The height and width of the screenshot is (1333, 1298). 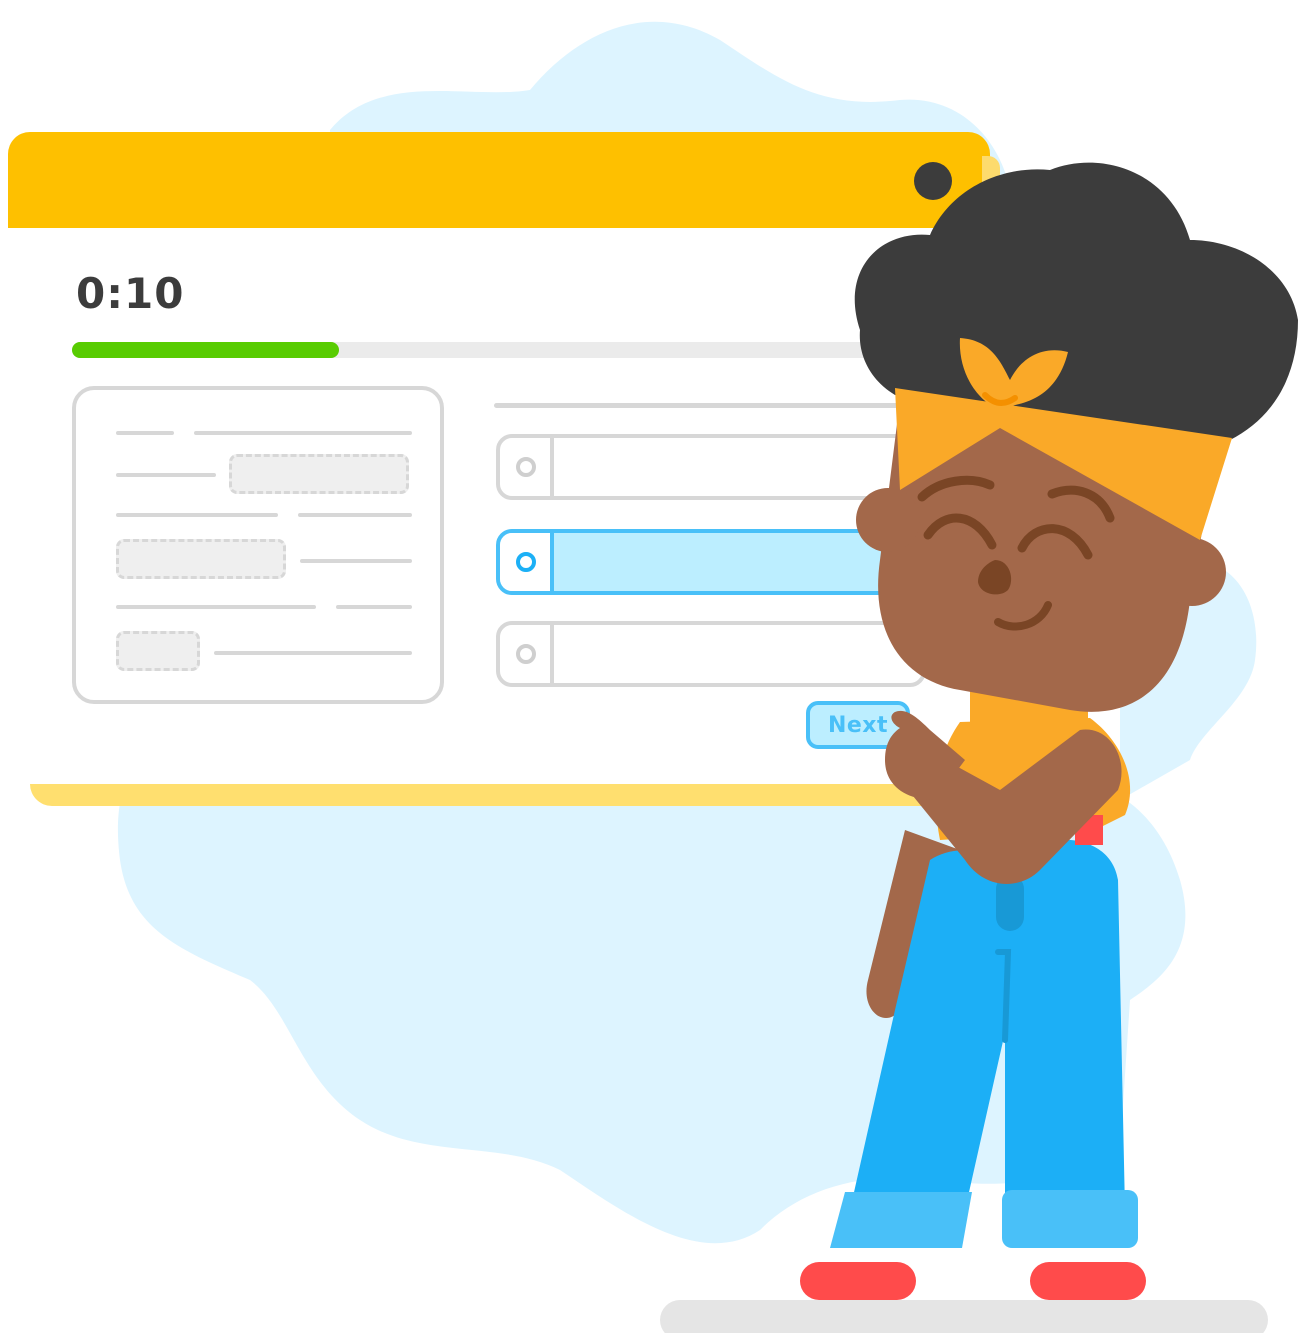 What do you see at coordinates (1192, 572) in the screenshot?
I see `character-right-ear` at bounding box center [1192, 572].